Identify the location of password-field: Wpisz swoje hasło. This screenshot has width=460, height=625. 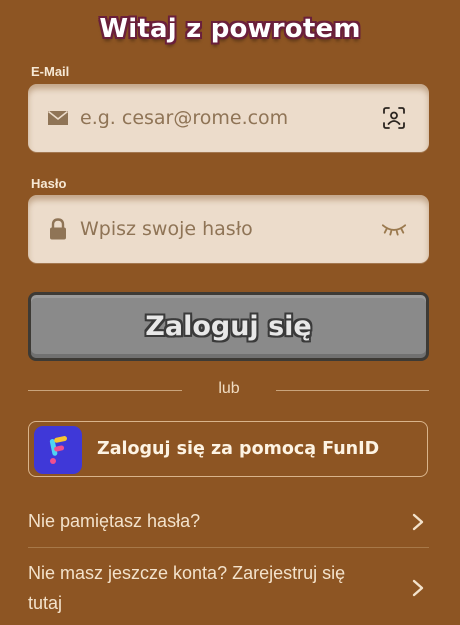
(228, 229).